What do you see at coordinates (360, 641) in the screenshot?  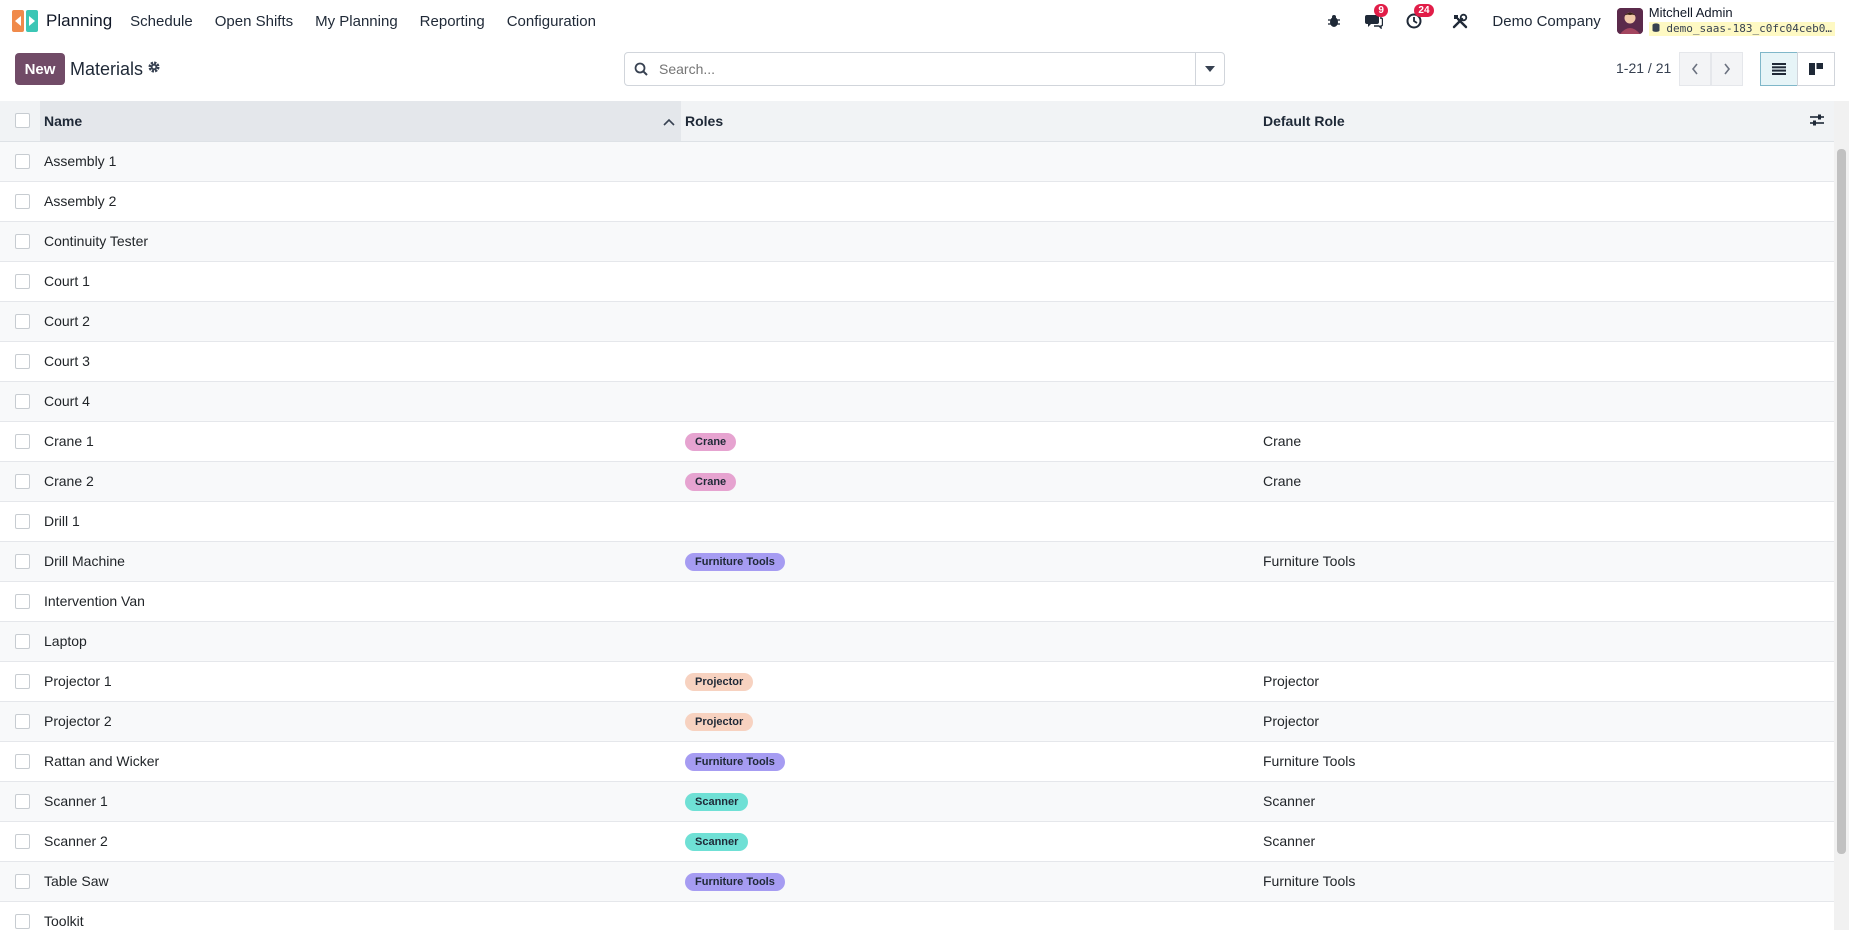 I see `cell-name: Laptop` at bounding box center [360, 641].